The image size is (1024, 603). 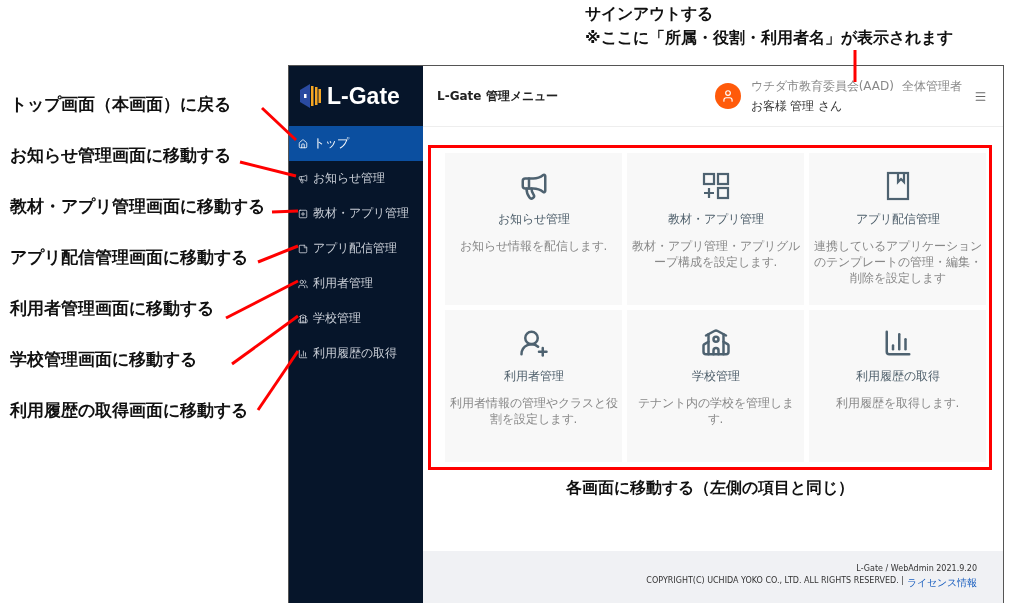 What do you see at coordinates (303, 178) in the screenshot?
I see `megaphone-icon` at bounding box center [303, 178].